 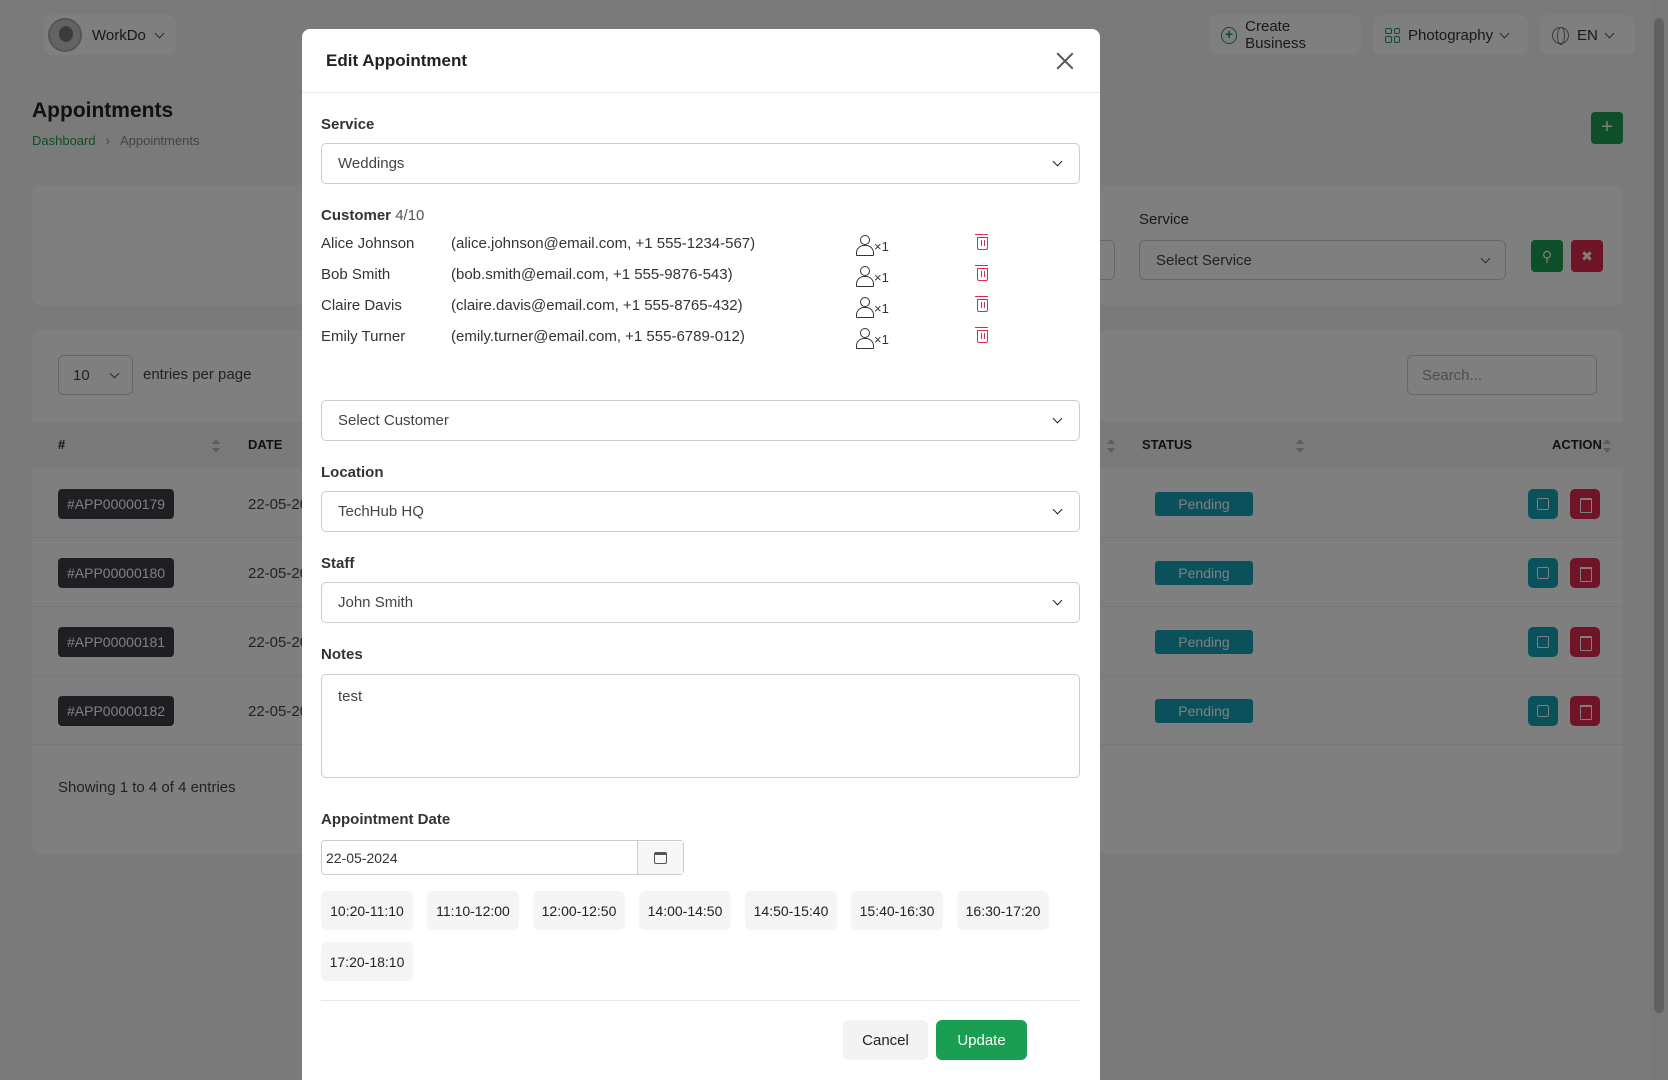 What do you see at coordinates (791, 910) in the screenshot?
I see `time-slot: 14:50-15:40` at bounding box center [791, 910].